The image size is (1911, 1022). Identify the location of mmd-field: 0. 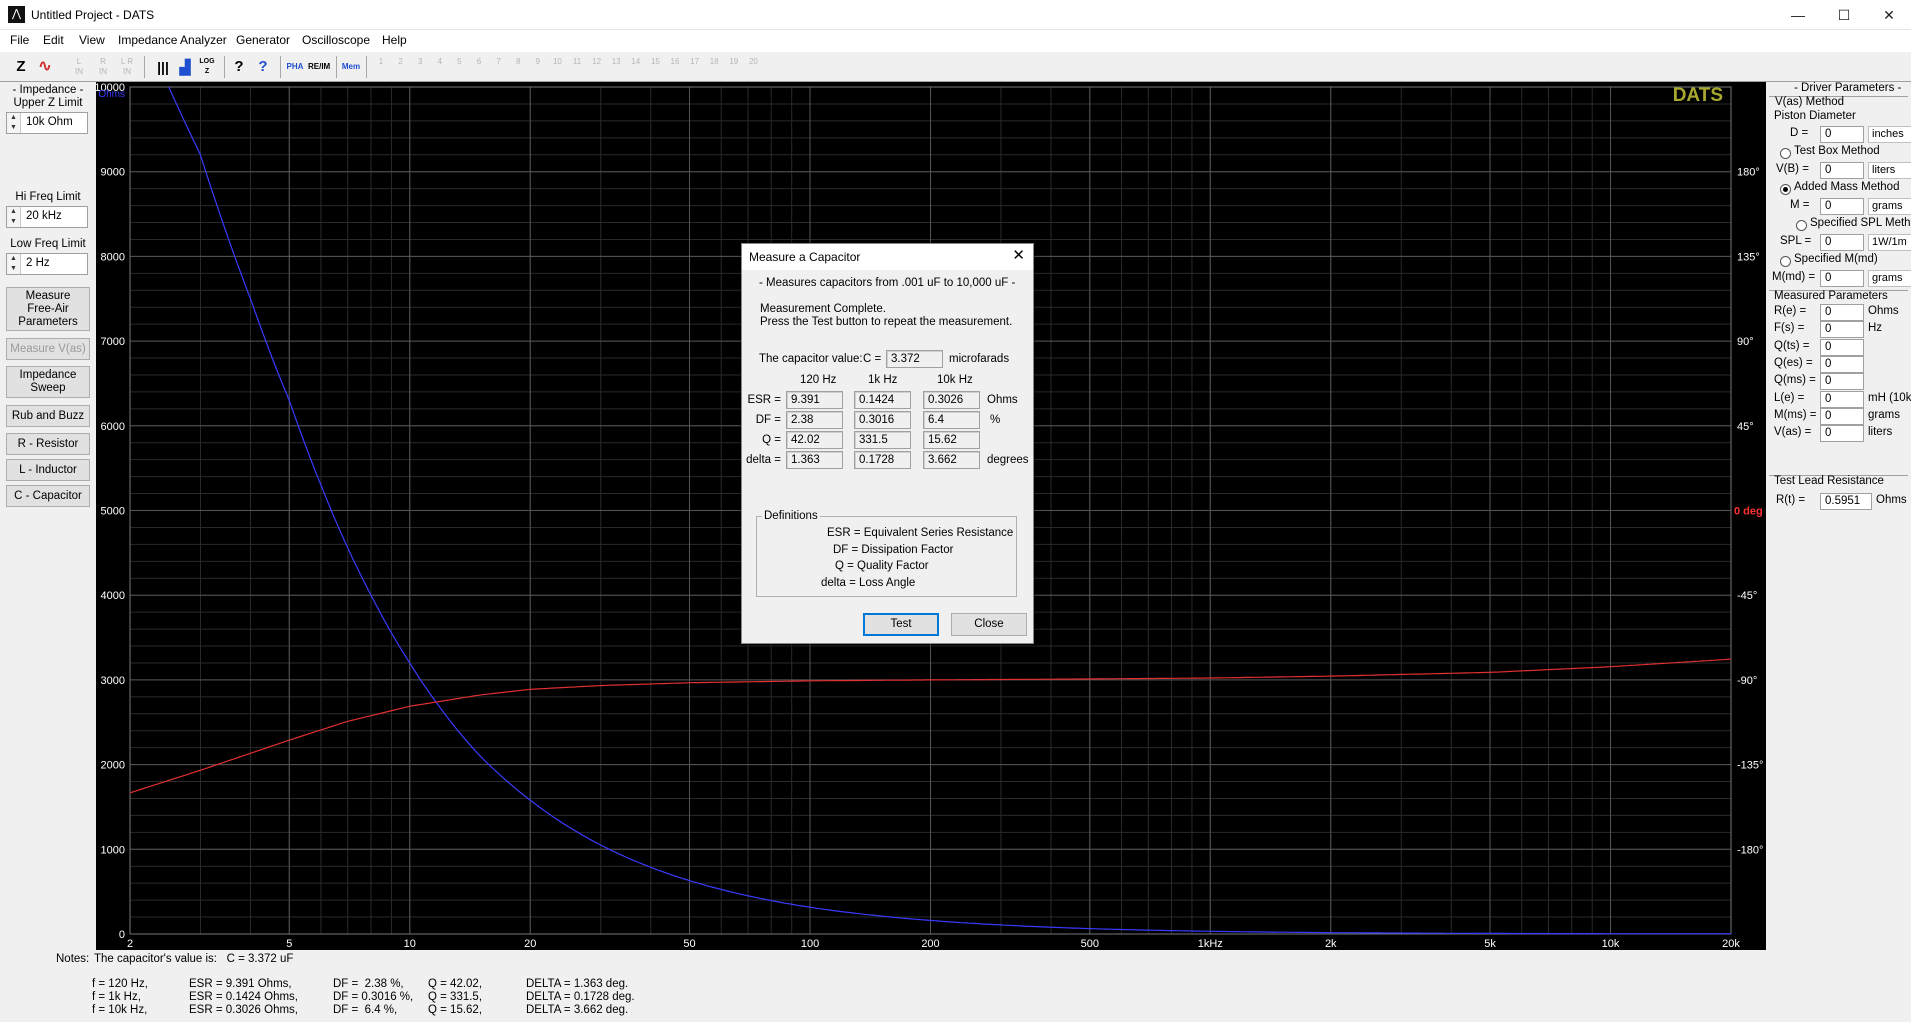
(1842, 278).